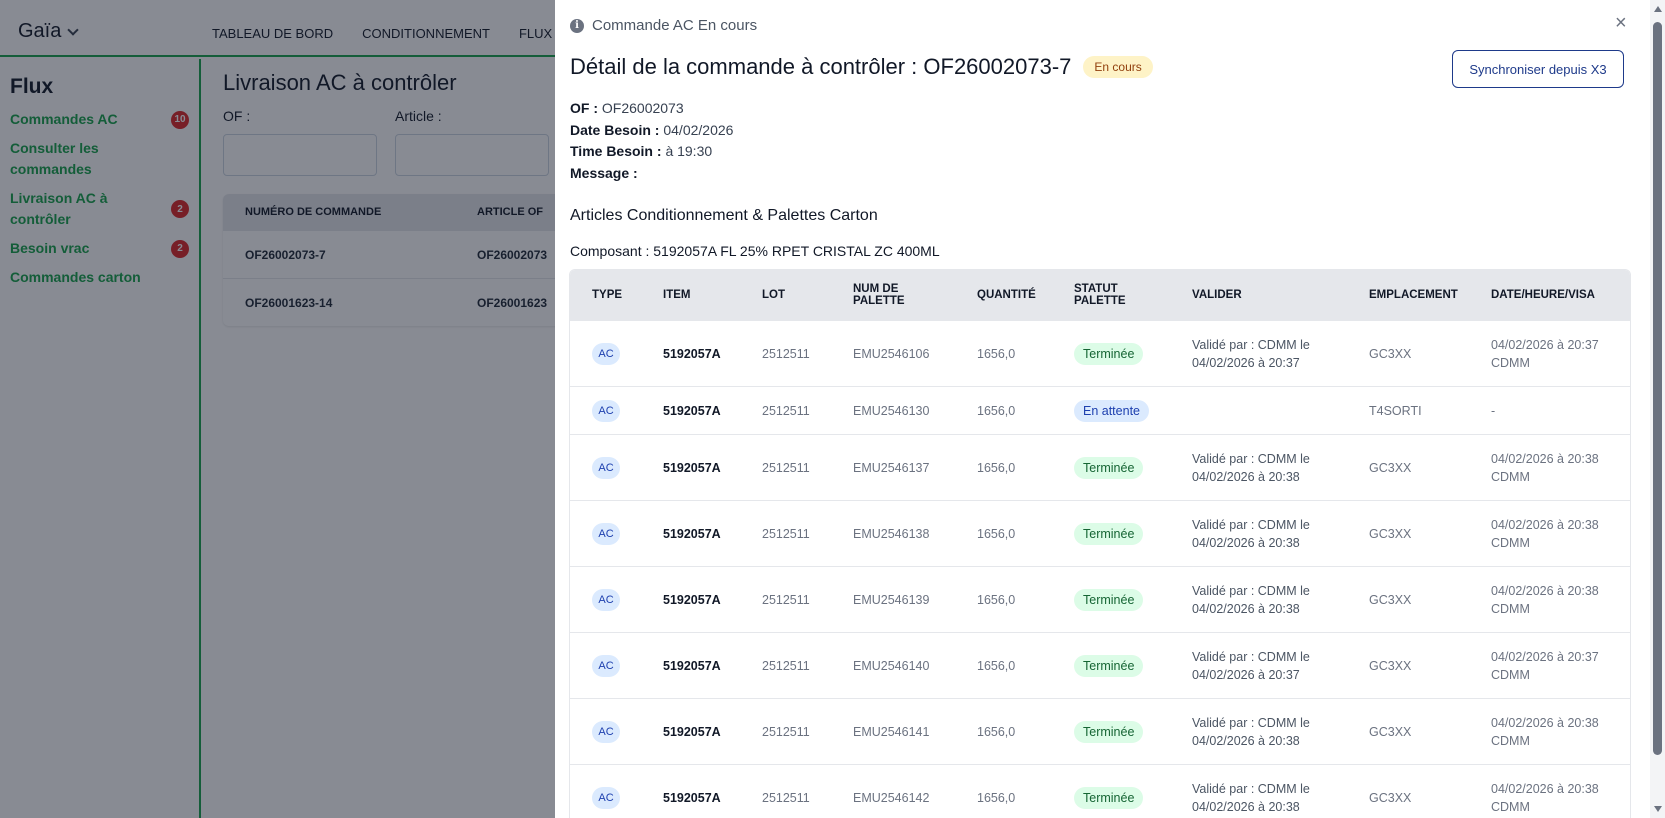 This screenshot has width=1665, height=818. Describe the element at coordinates (891, 665) in the screenshot. I see `cell-palette: EMU2546140` at that location.